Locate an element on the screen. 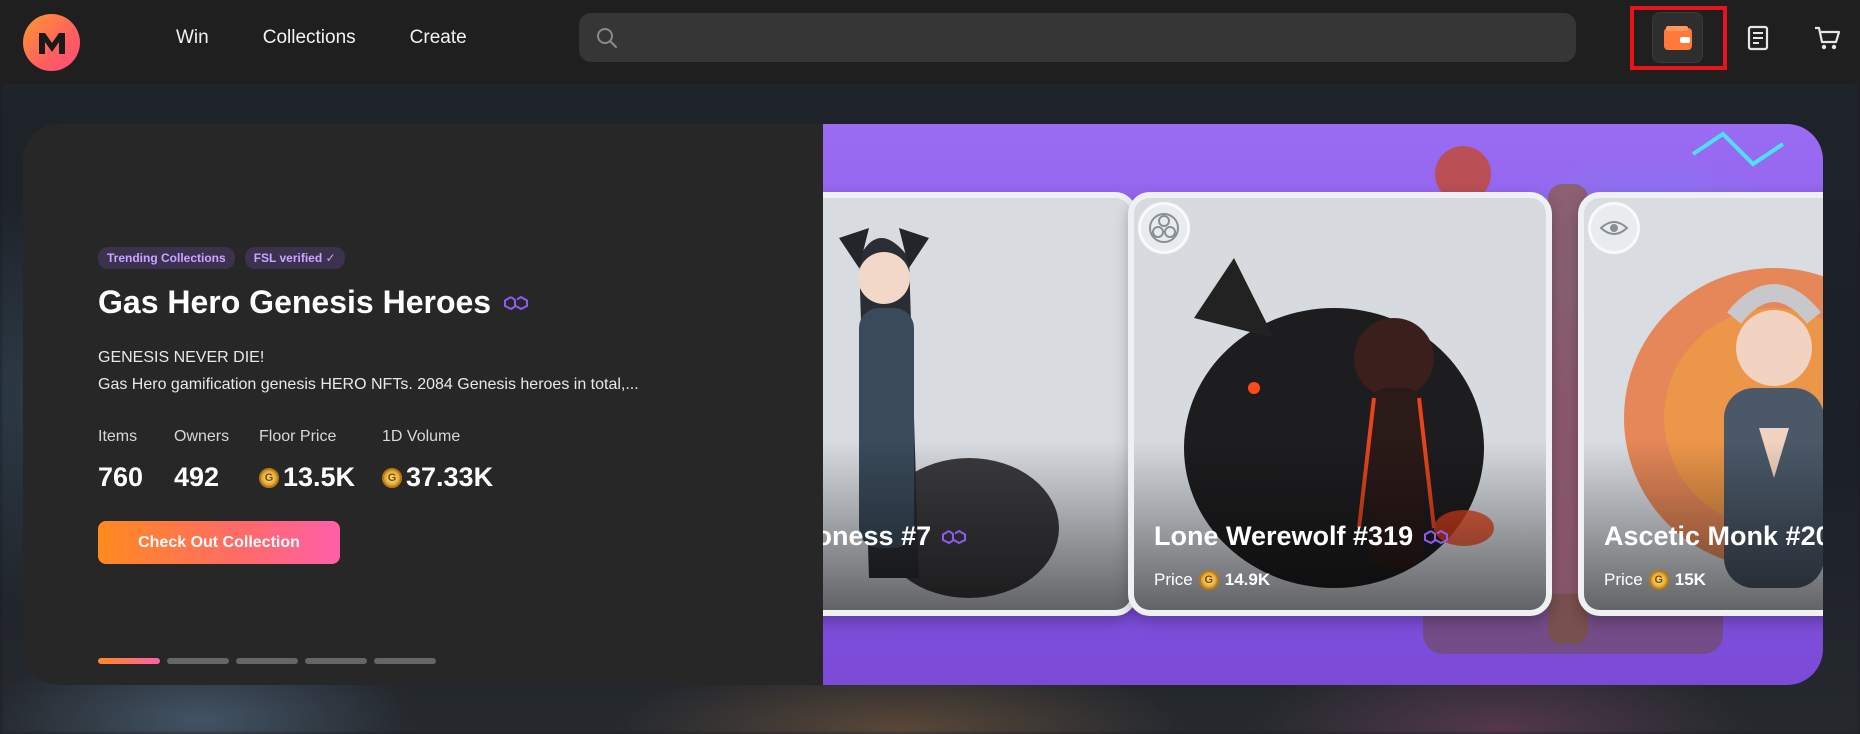 This screenshot has height=734, width=1860. nft-price: Price G 15K is located at coordinates (1655, 580).